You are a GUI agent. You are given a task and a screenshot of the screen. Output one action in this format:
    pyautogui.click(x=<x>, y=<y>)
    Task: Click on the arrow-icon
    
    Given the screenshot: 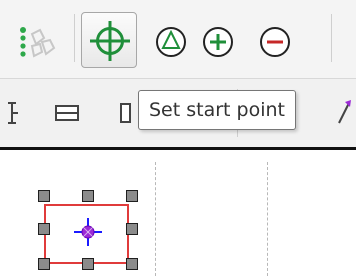 What is the action you would take?
    pyautogui.click(x=344, y=112)
    